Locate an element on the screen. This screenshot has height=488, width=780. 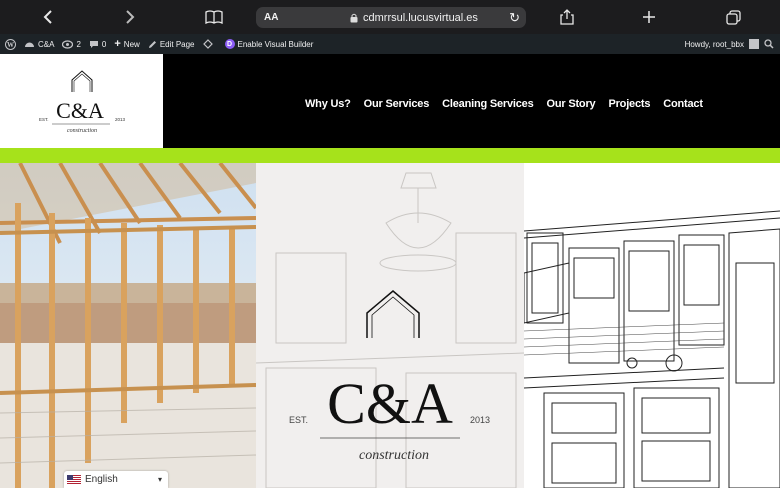
plus-icon: + is located at coordinates (117, 44).